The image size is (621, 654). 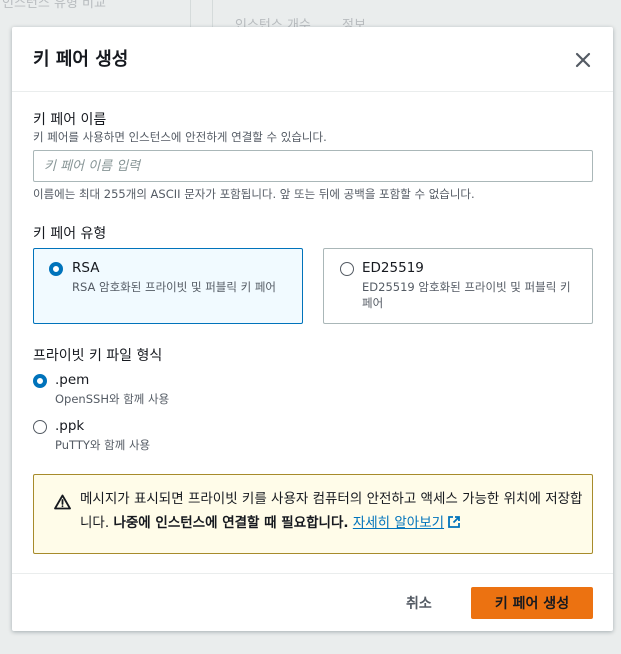 I want to click on key-type-option-ed25519: ED25519 ED25519 암호화된 프라이빗 및 퍼블릭 키 페어, so click(x=458, y=286).